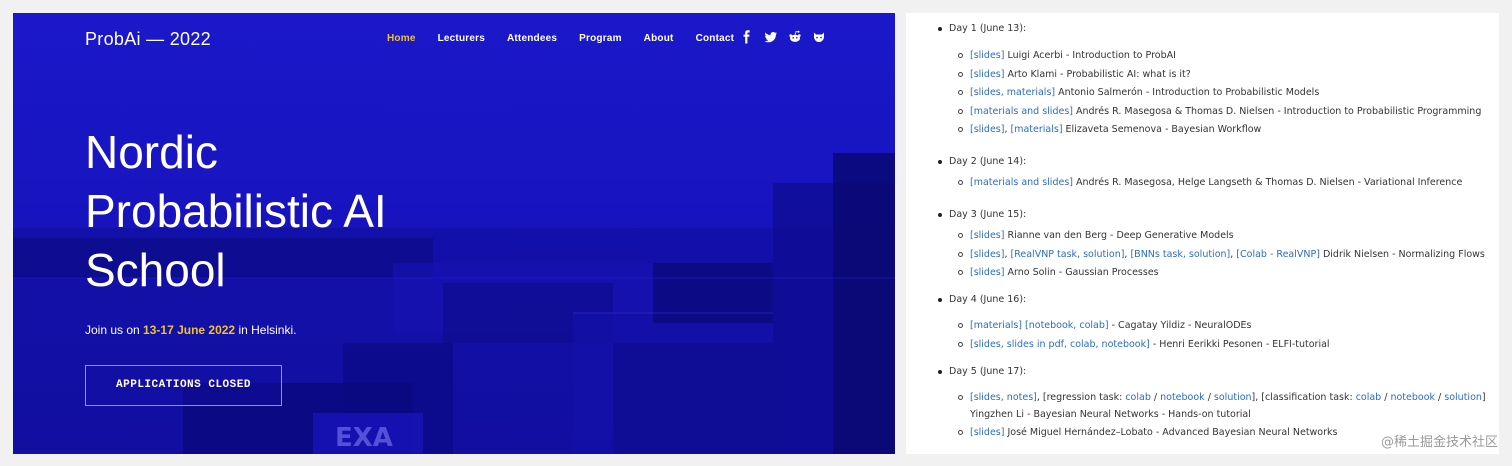  What do you see at coordinates (715, 38) in the screenshot?
I see `nav-contact: Contact` at bounding box center [715, 38].